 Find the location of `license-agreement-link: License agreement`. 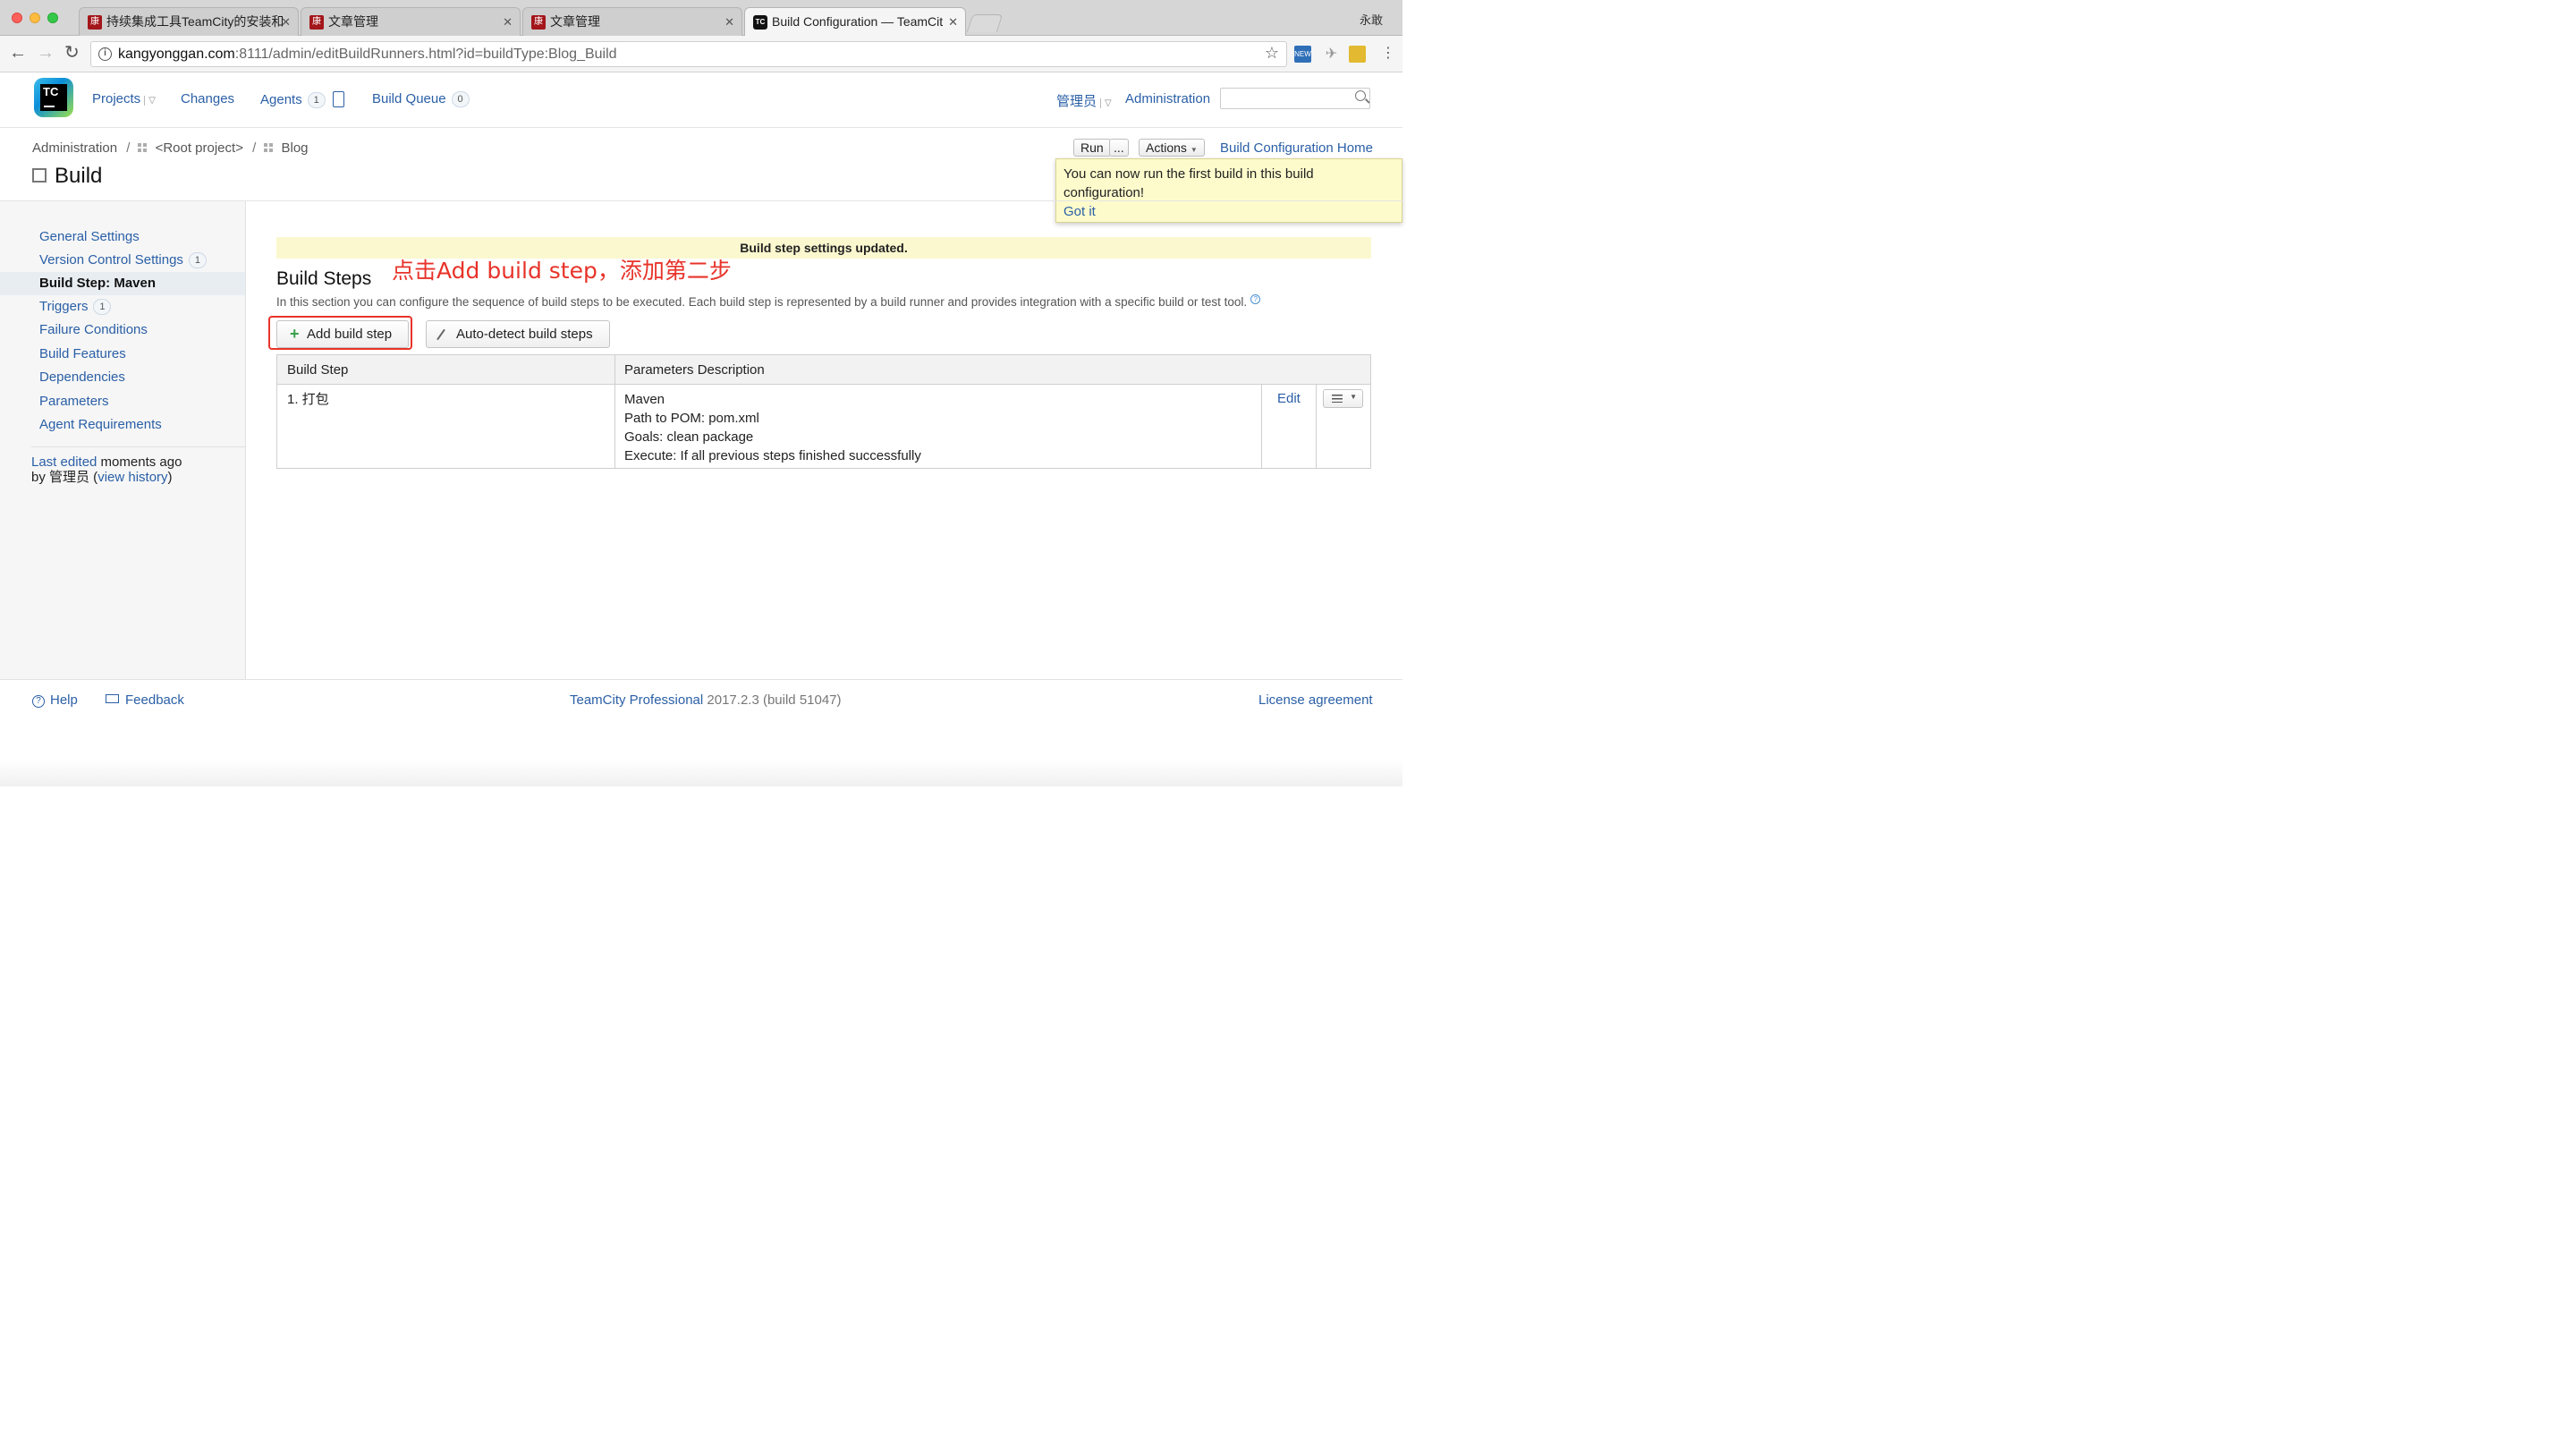

license-agreement-link: License agreement is located at coordinates (1315, 700).